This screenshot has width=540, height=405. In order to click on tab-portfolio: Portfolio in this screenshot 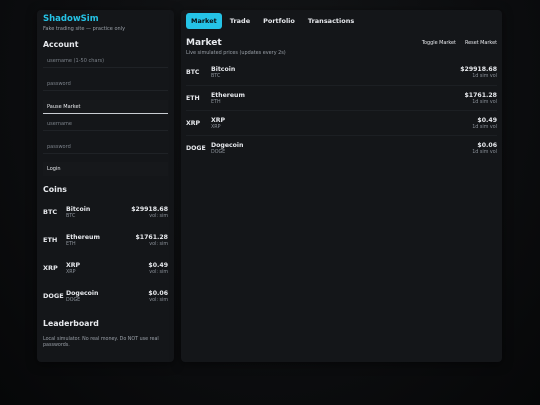, I will do `click(279, 21)`.